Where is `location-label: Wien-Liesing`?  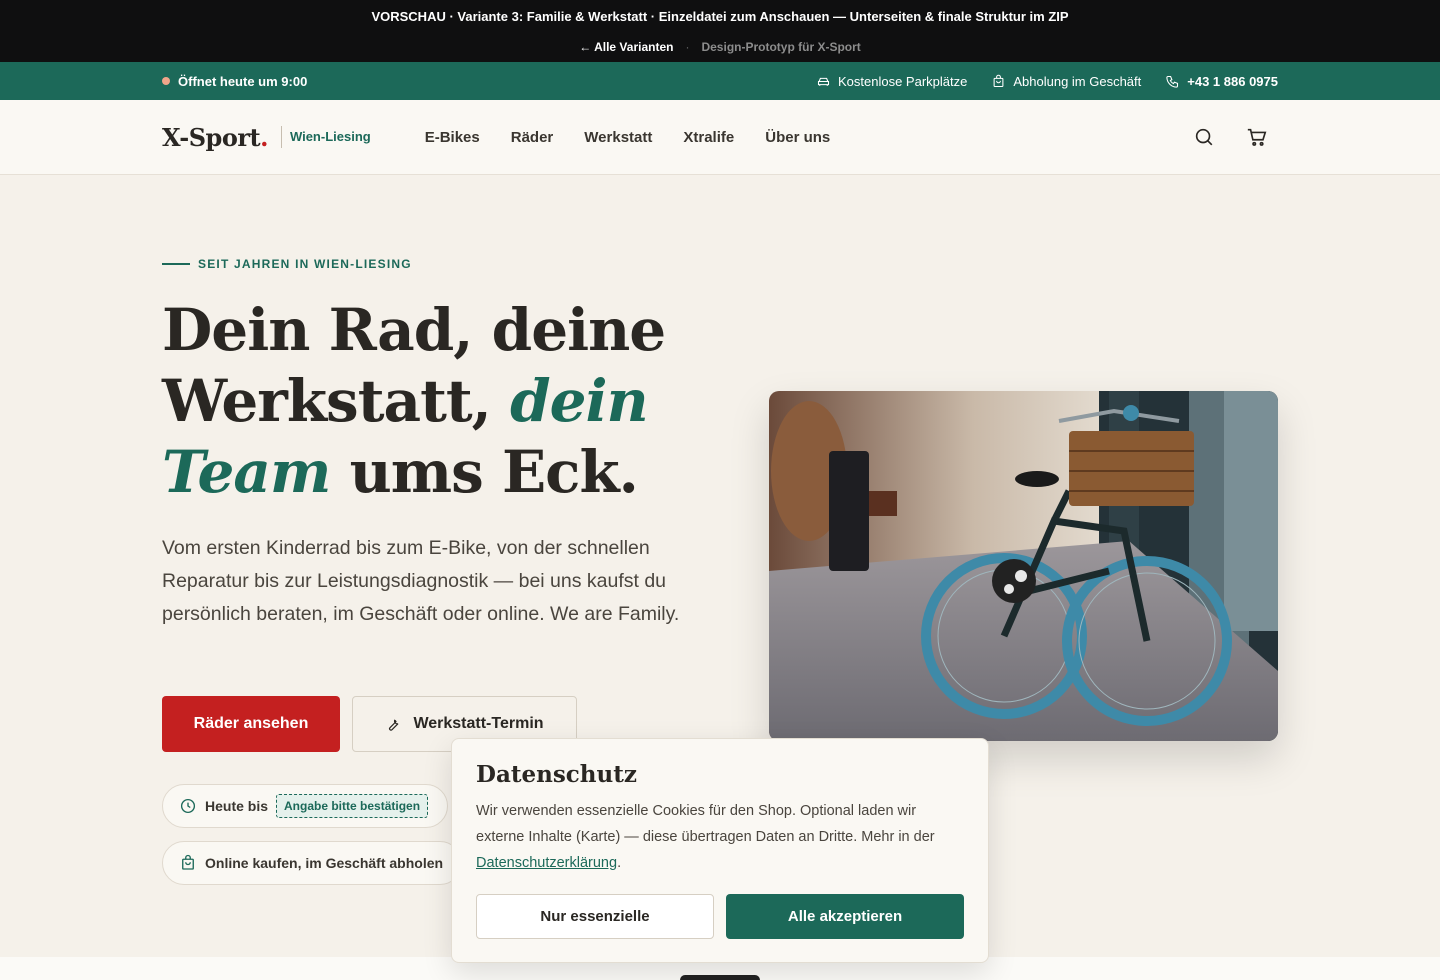
location-label: Wien-Liesing is located at coordinates (325, 137).